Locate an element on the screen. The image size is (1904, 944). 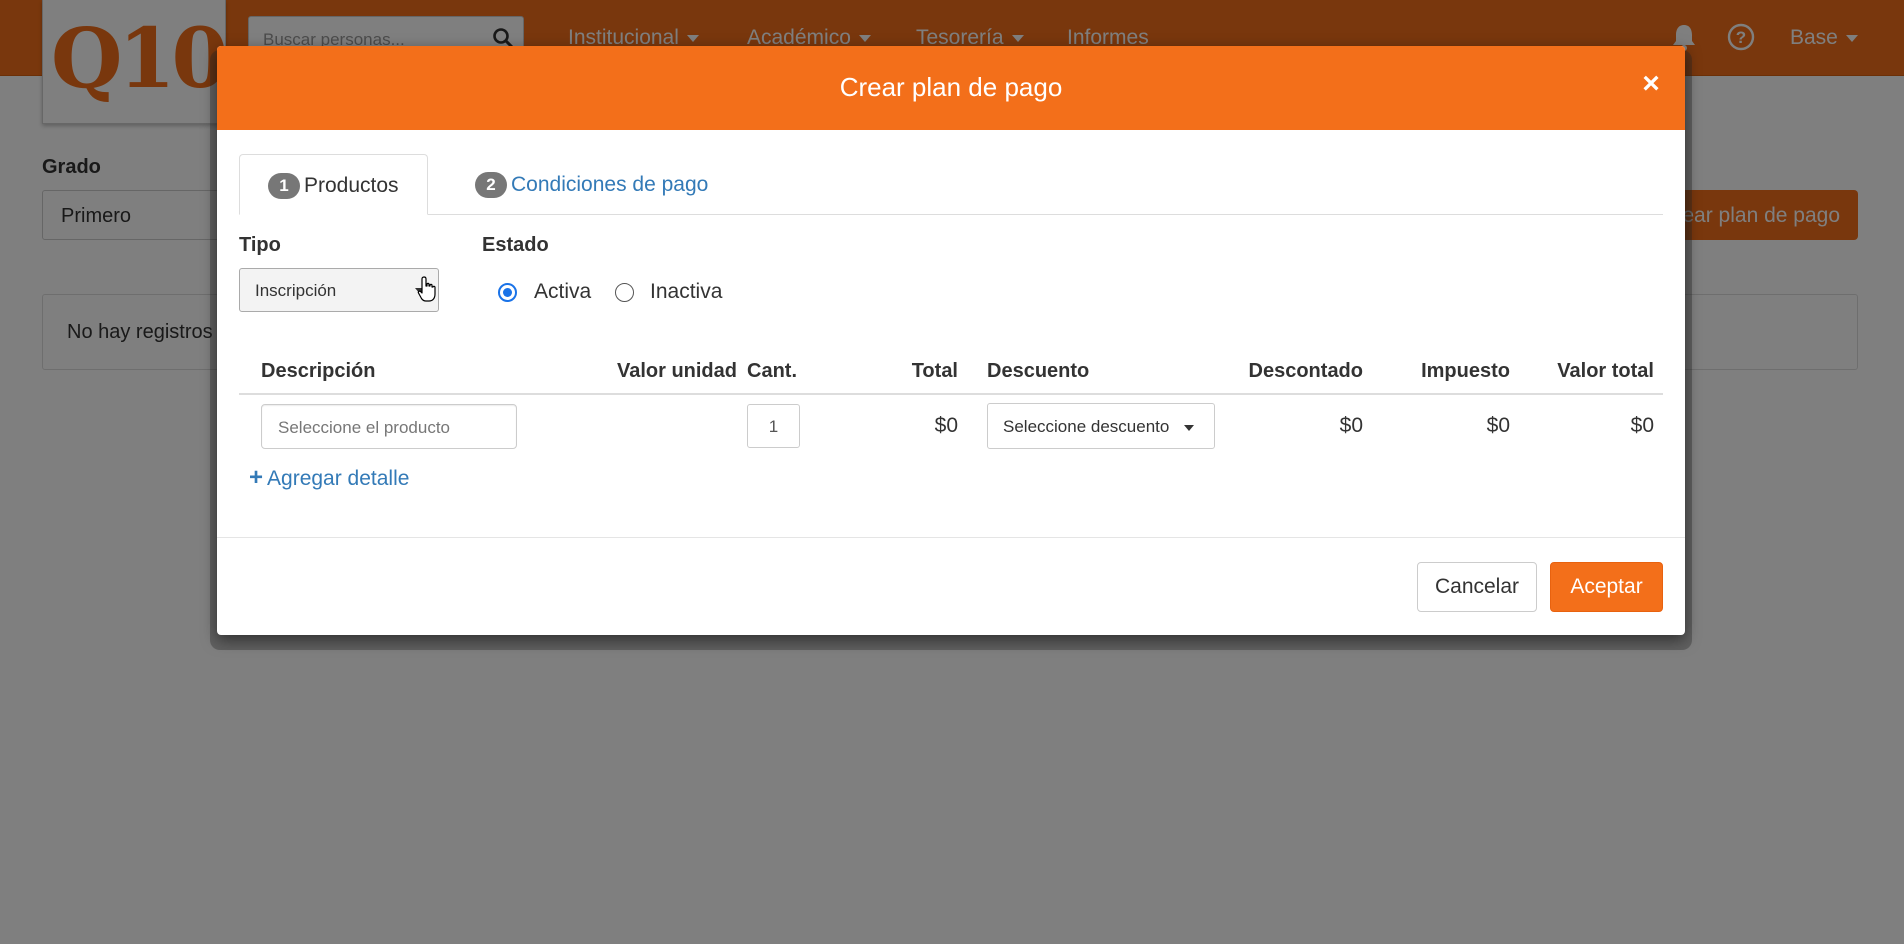
add-detail-label: Agregar detalle is located at coordinates (338, 478).